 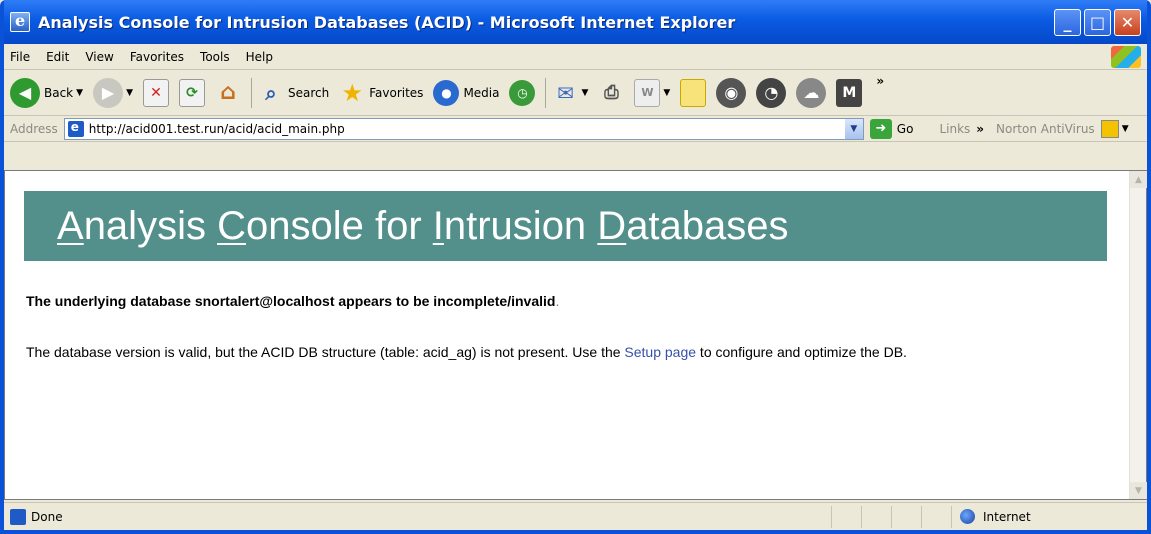 I want to click on home-icon: ⌂, so click(x=228, y=92).